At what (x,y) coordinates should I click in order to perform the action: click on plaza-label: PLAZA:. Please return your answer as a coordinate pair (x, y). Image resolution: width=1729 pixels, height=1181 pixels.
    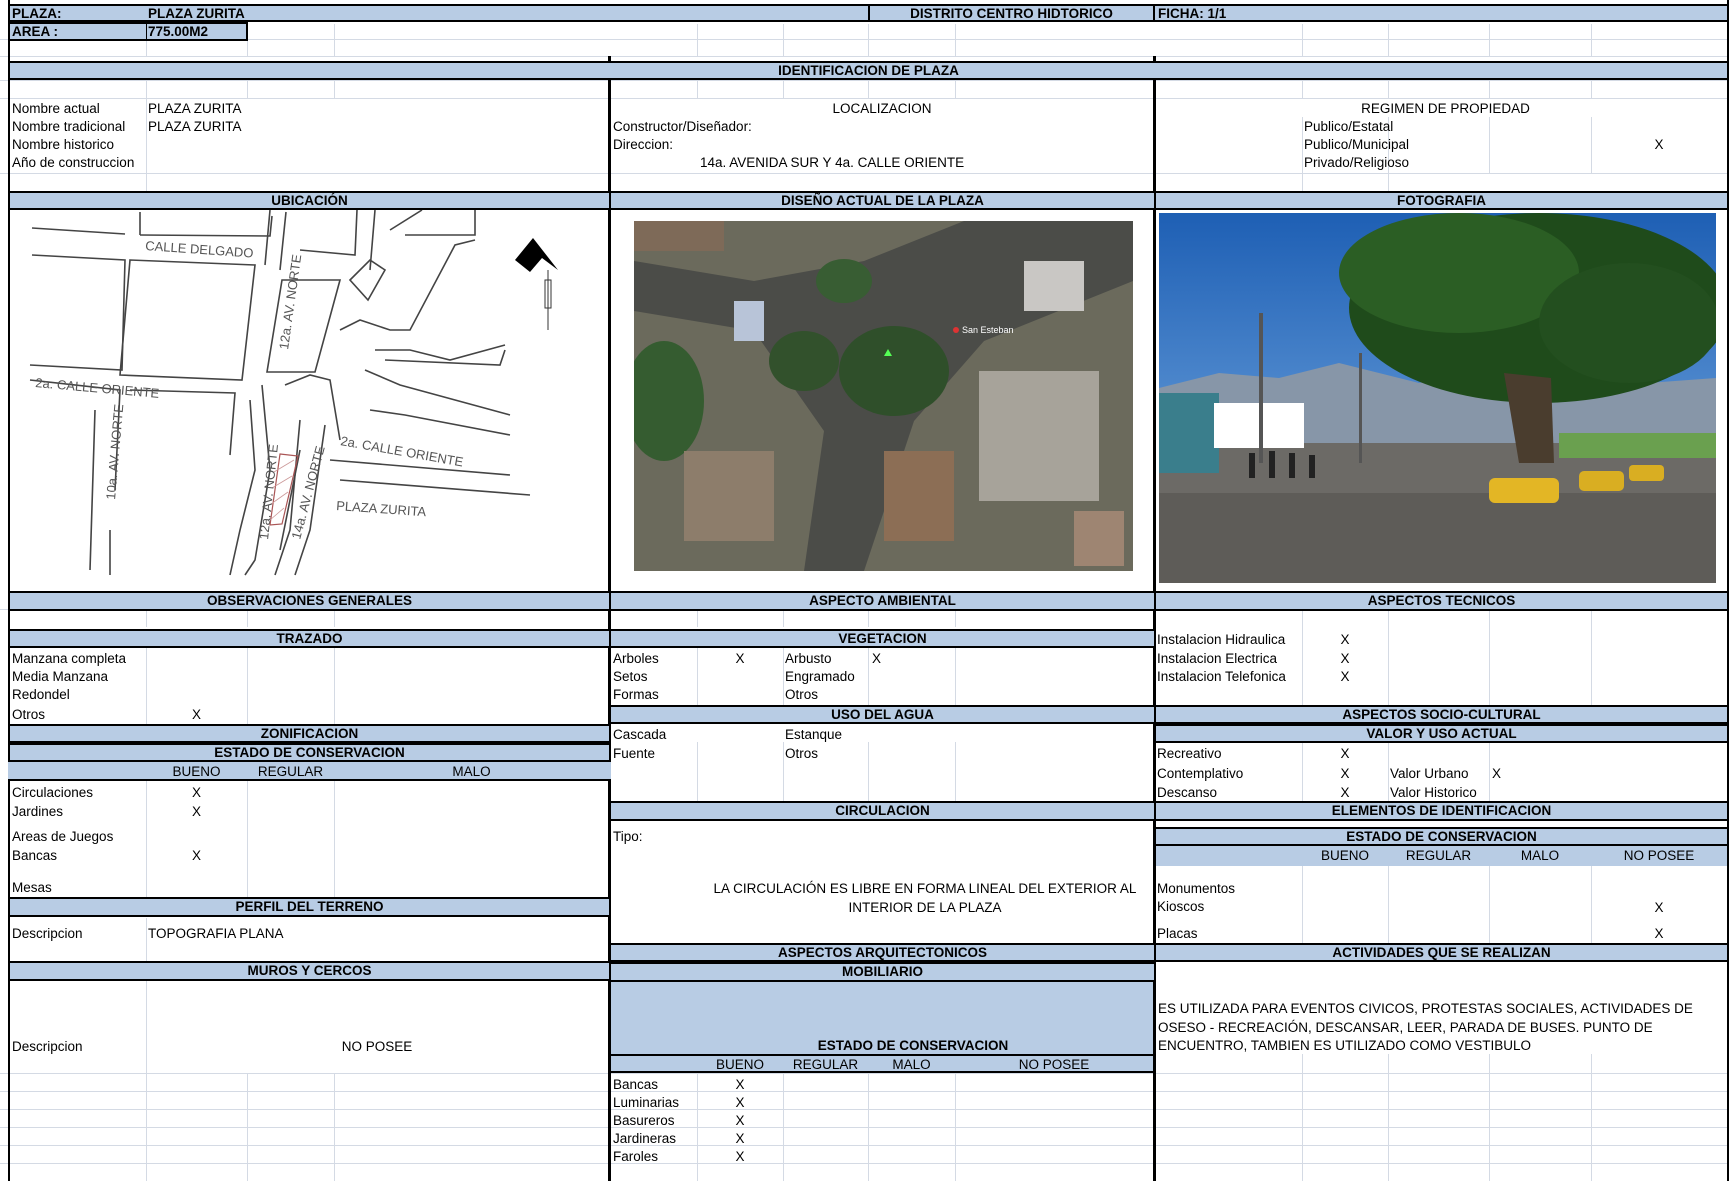
    Looking at the image, I should click on (37, 13).